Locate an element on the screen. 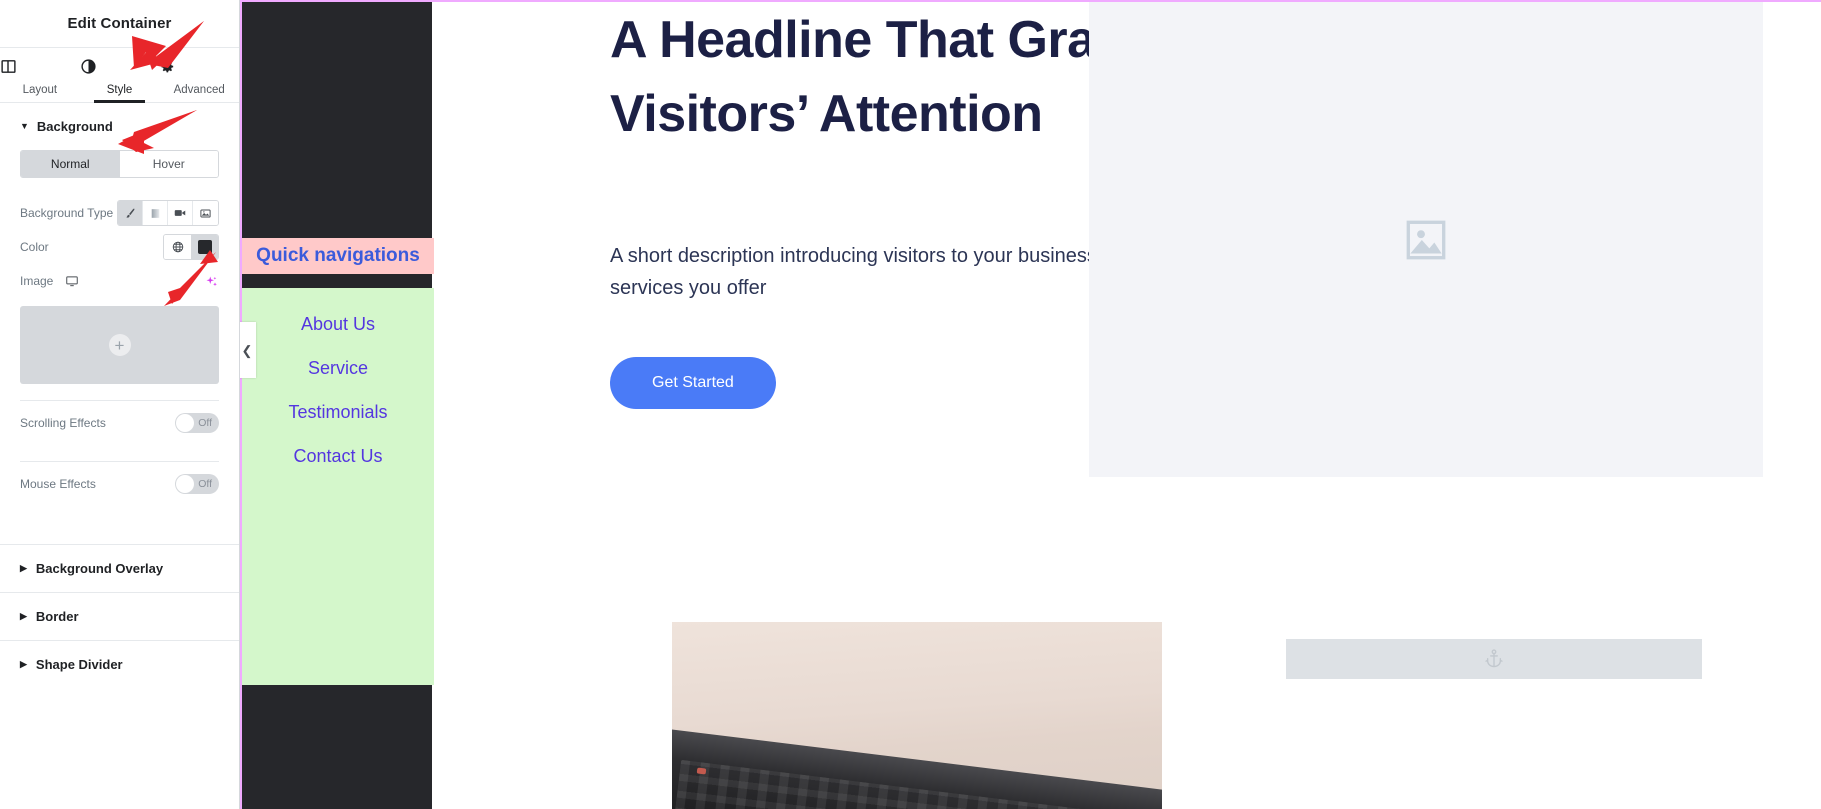 The image size is (1821, 809). panel-title: Edit Container is located at coordinates (119, 23).